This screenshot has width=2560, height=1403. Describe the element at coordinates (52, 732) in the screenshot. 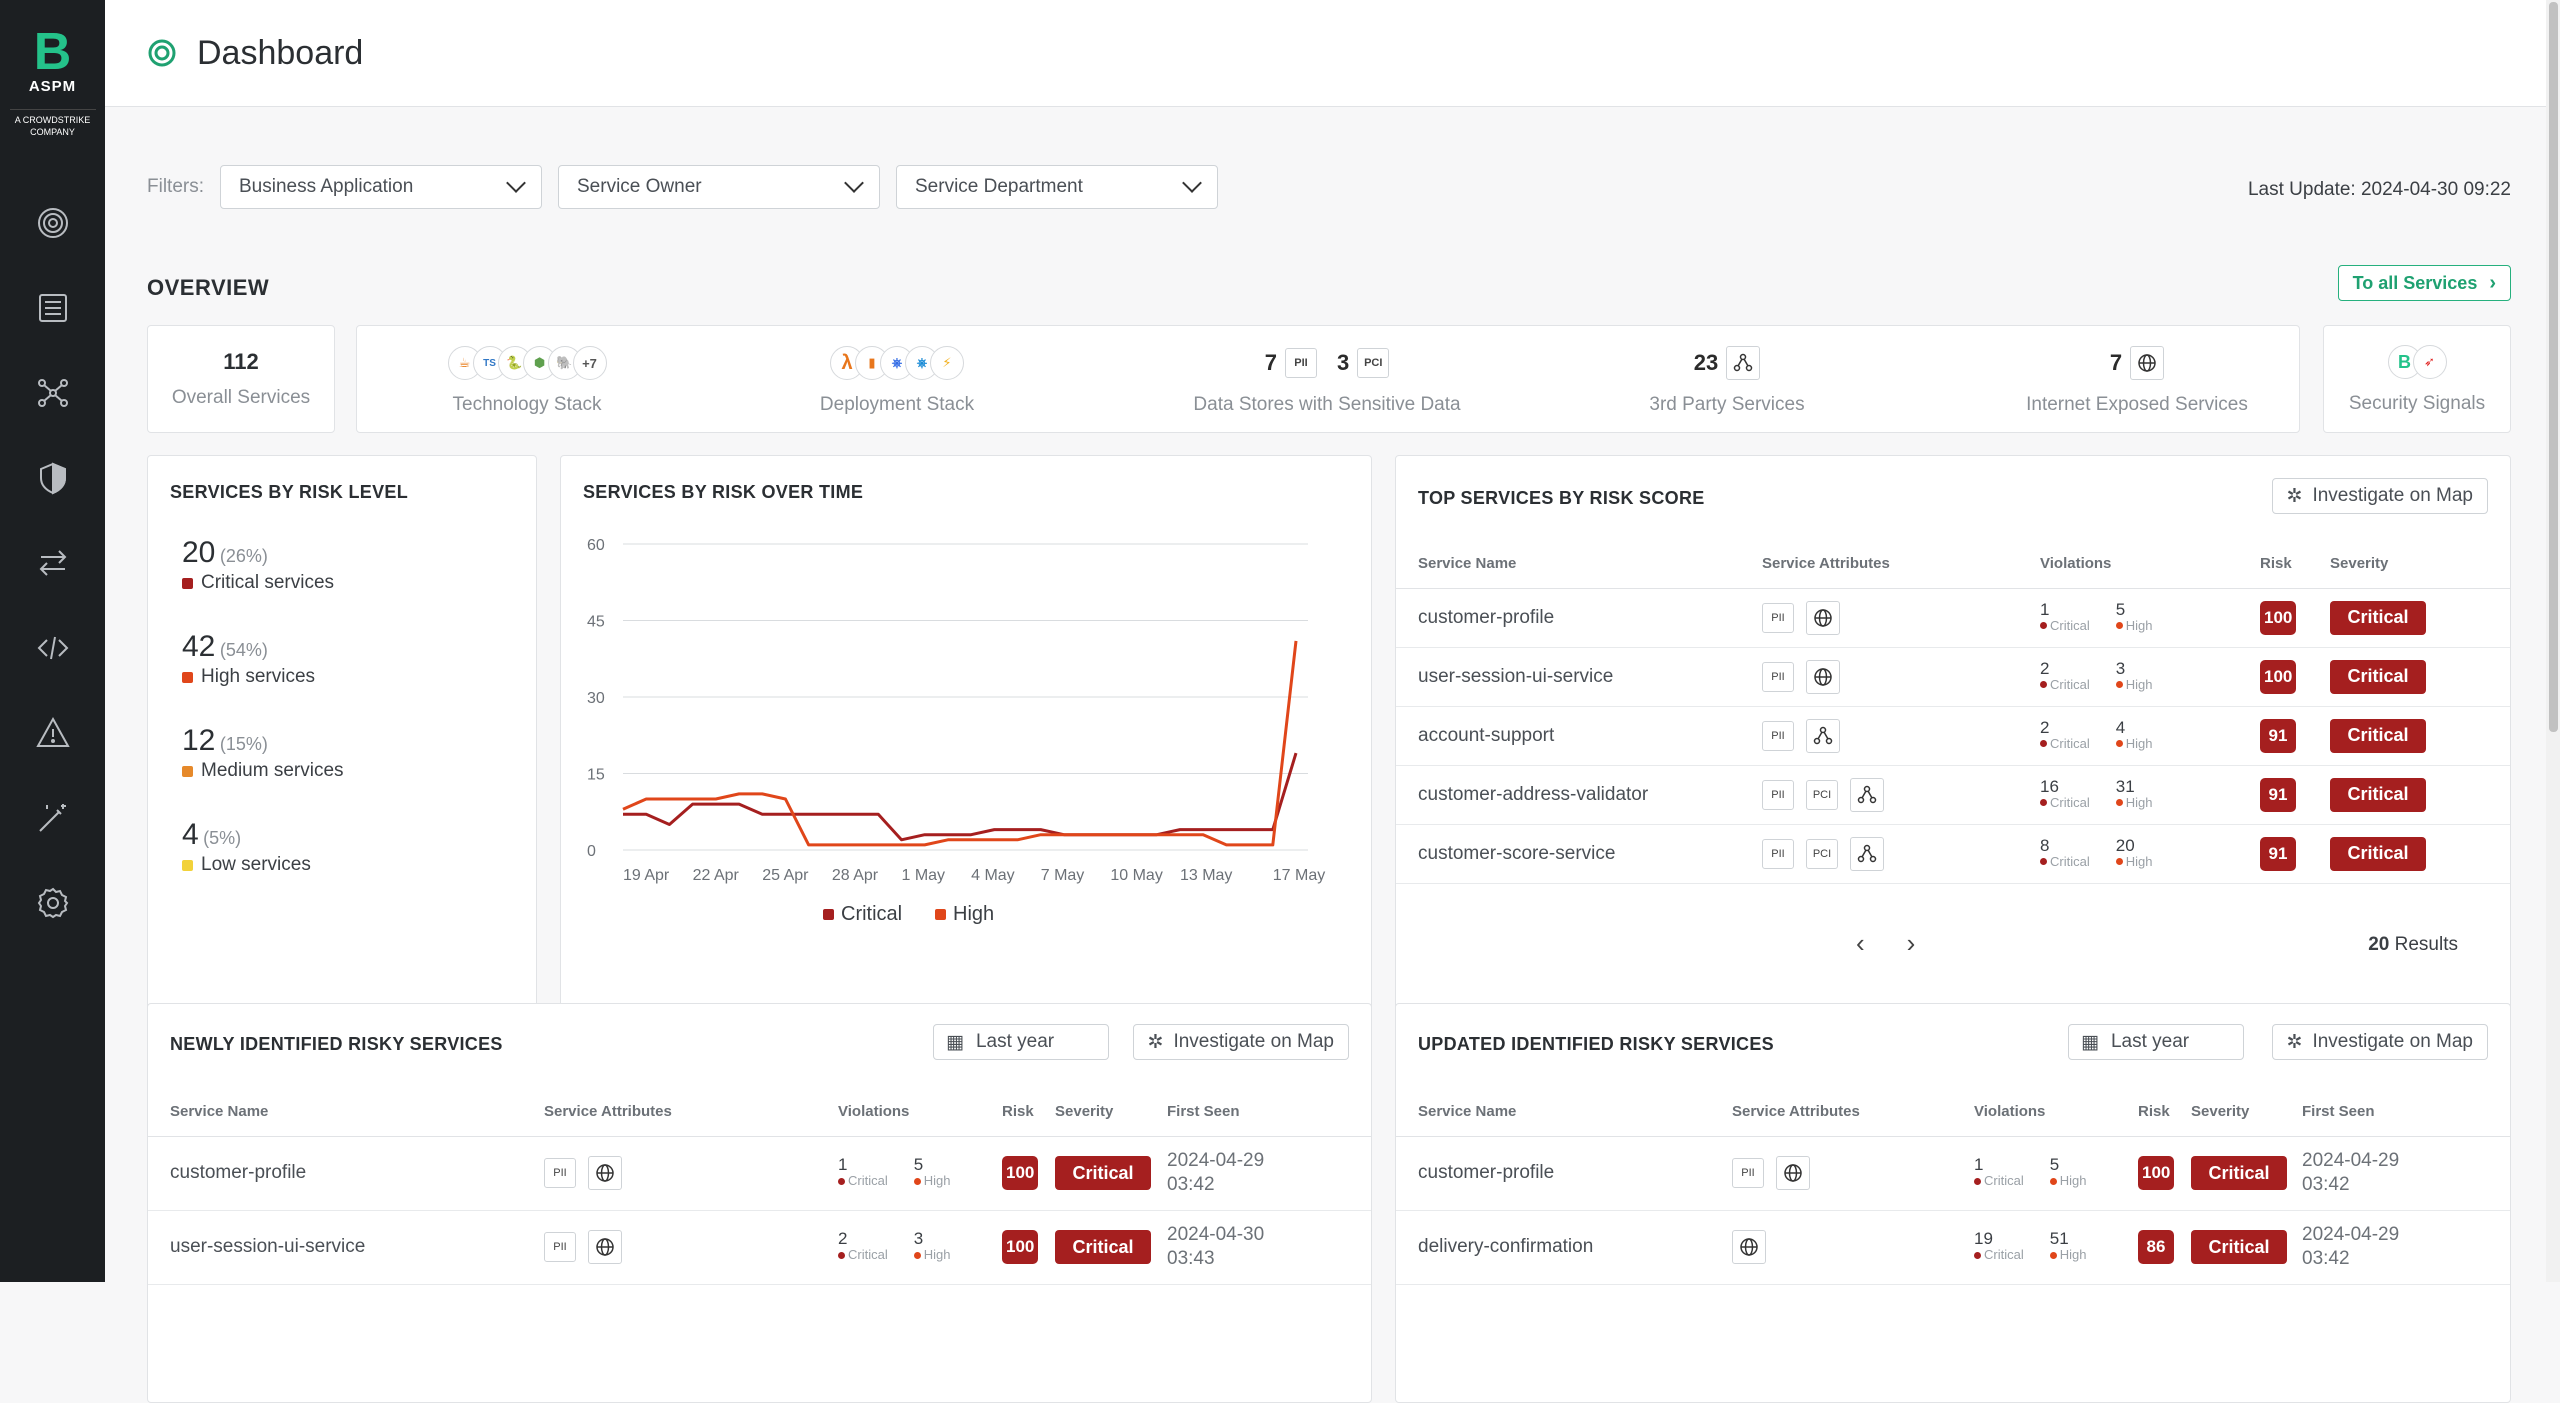

I see `nav-alerts` at that location.